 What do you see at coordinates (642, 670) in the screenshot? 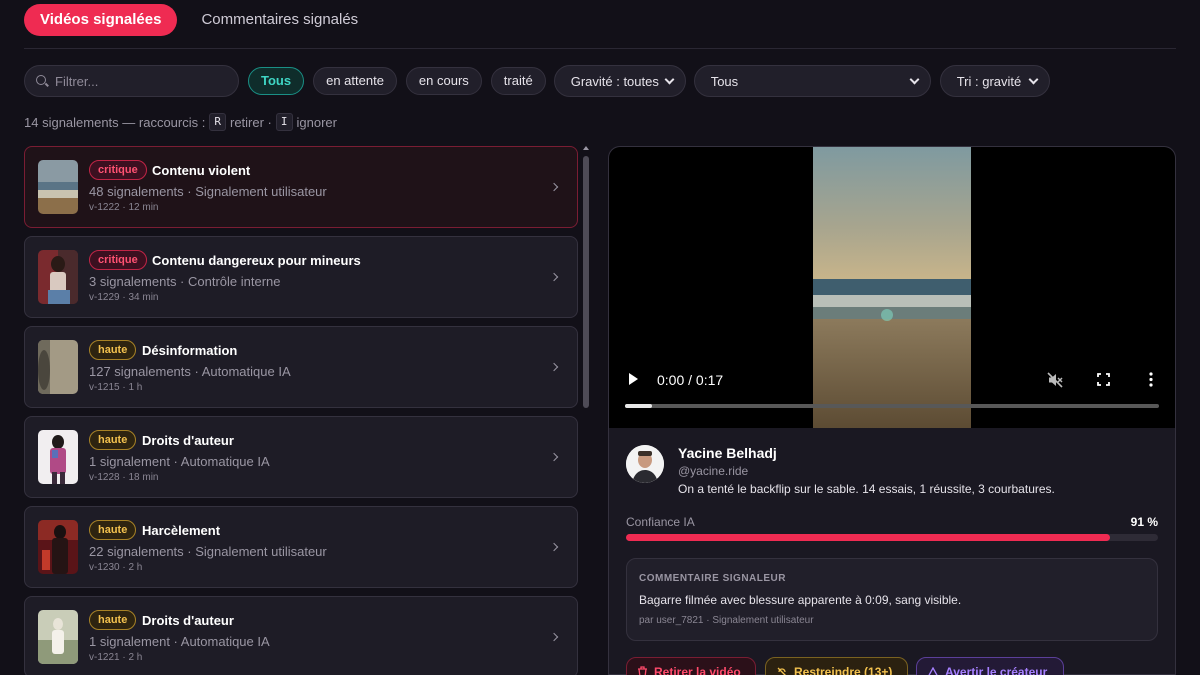
I see `trash-icon` at bounding box center [642, 670].